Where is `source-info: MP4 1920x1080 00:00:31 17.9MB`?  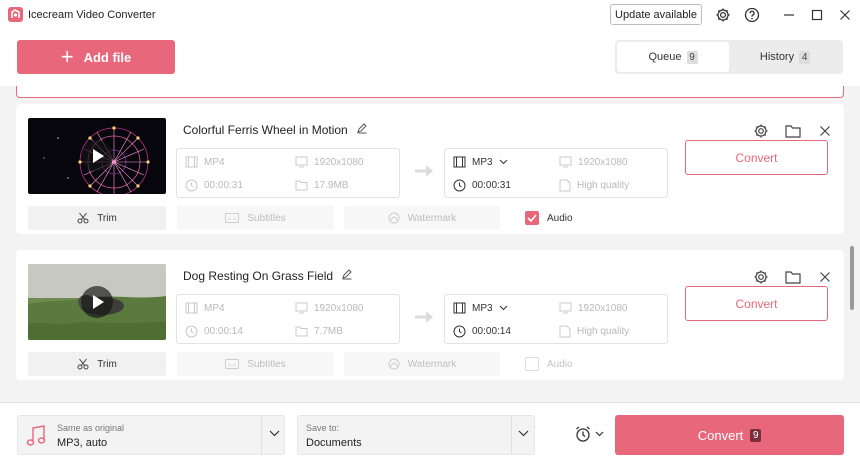
source-info: MP4 1920x1080 00:00:31 17.9MB is located at coordinates (288, 173).